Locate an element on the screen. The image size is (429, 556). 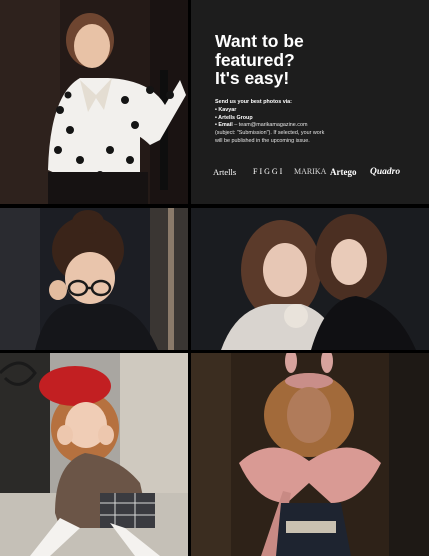
logo-quadro: Quadro is located at coordinates (385, 172).